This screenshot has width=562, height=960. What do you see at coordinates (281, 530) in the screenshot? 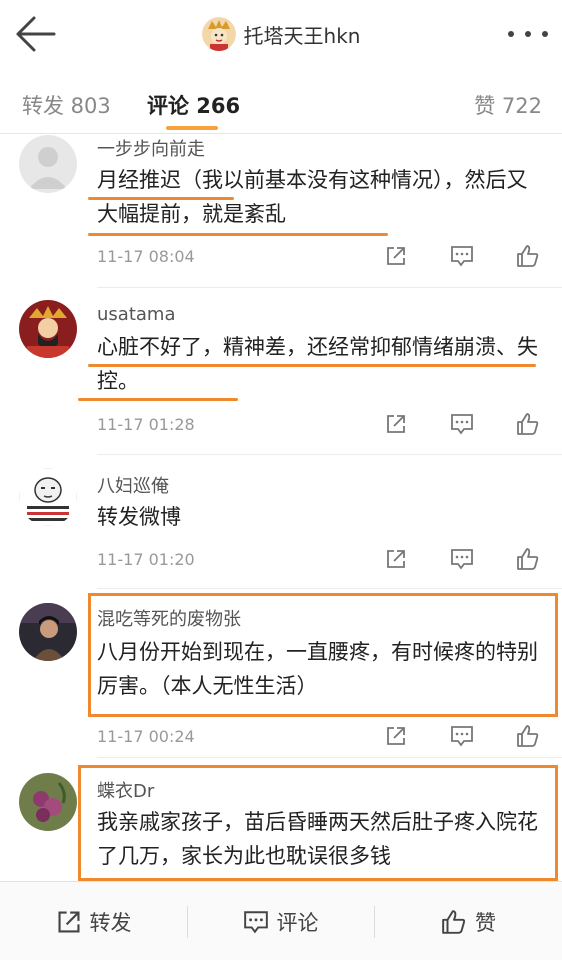
I see `comment-item: 八妇巡俺 转发微博 11-17 01:20` at bounding box center [281, 530].